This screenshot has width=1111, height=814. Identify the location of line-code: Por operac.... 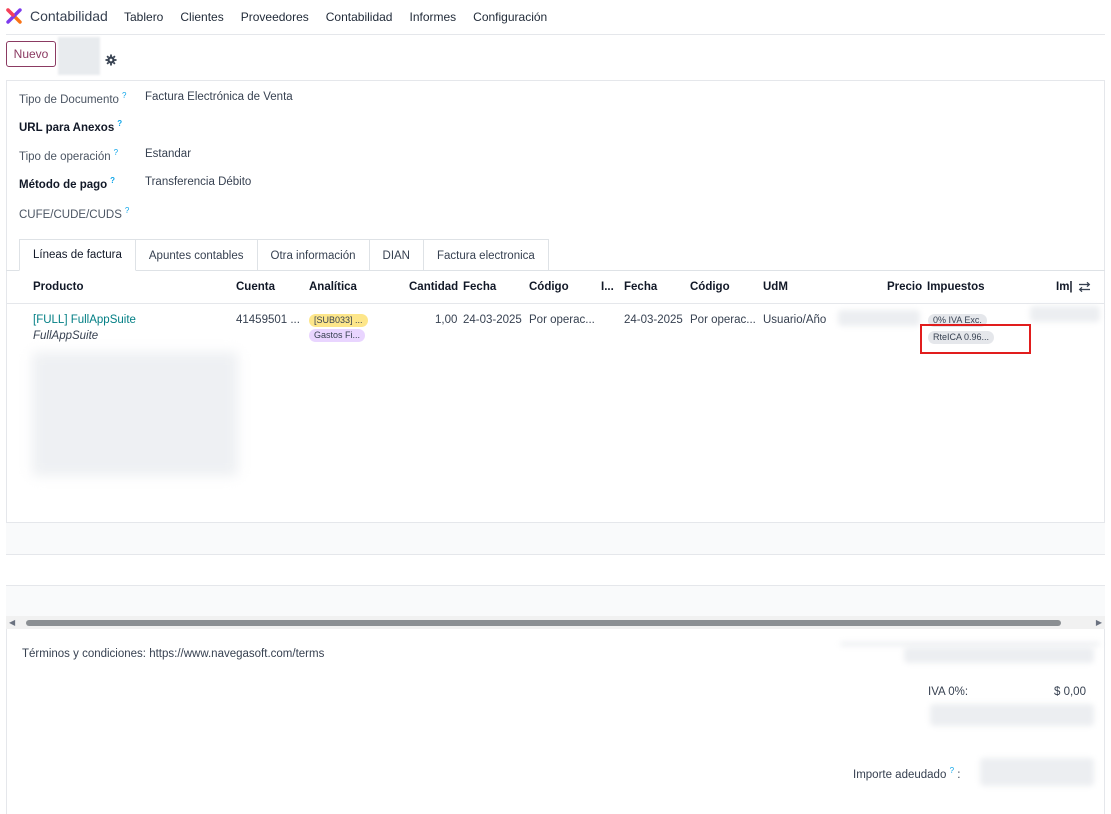
(562, 320).